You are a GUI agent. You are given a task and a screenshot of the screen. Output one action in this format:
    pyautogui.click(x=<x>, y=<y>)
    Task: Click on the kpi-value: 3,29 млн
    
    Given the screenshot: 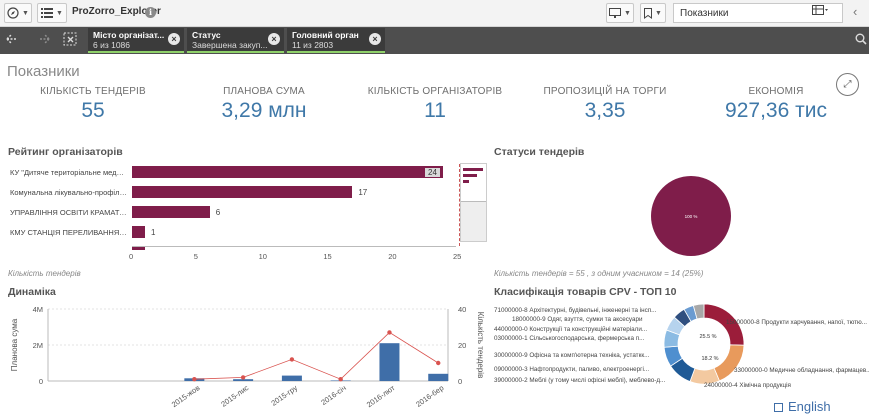 What is the action you would take?
    pyautogui.click(x=264, y=110)
    